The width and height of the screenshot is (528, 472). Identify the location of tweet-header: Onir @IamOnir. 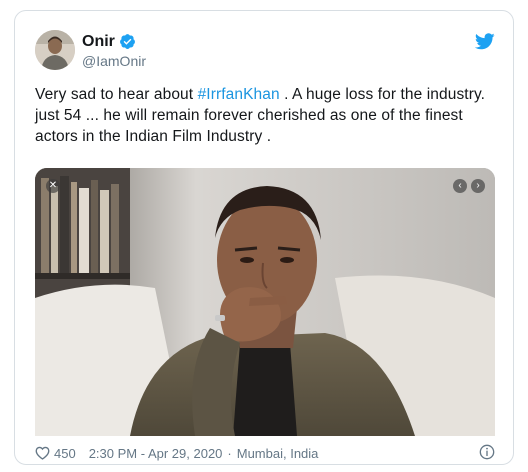
(265, 52).